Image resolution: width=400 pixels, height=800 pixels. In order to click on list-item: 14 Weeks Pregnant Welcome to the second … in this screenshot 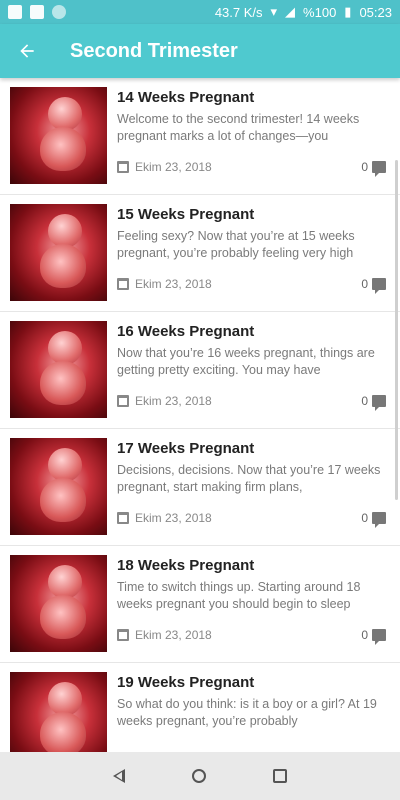, I will do `click(200, 136)`.